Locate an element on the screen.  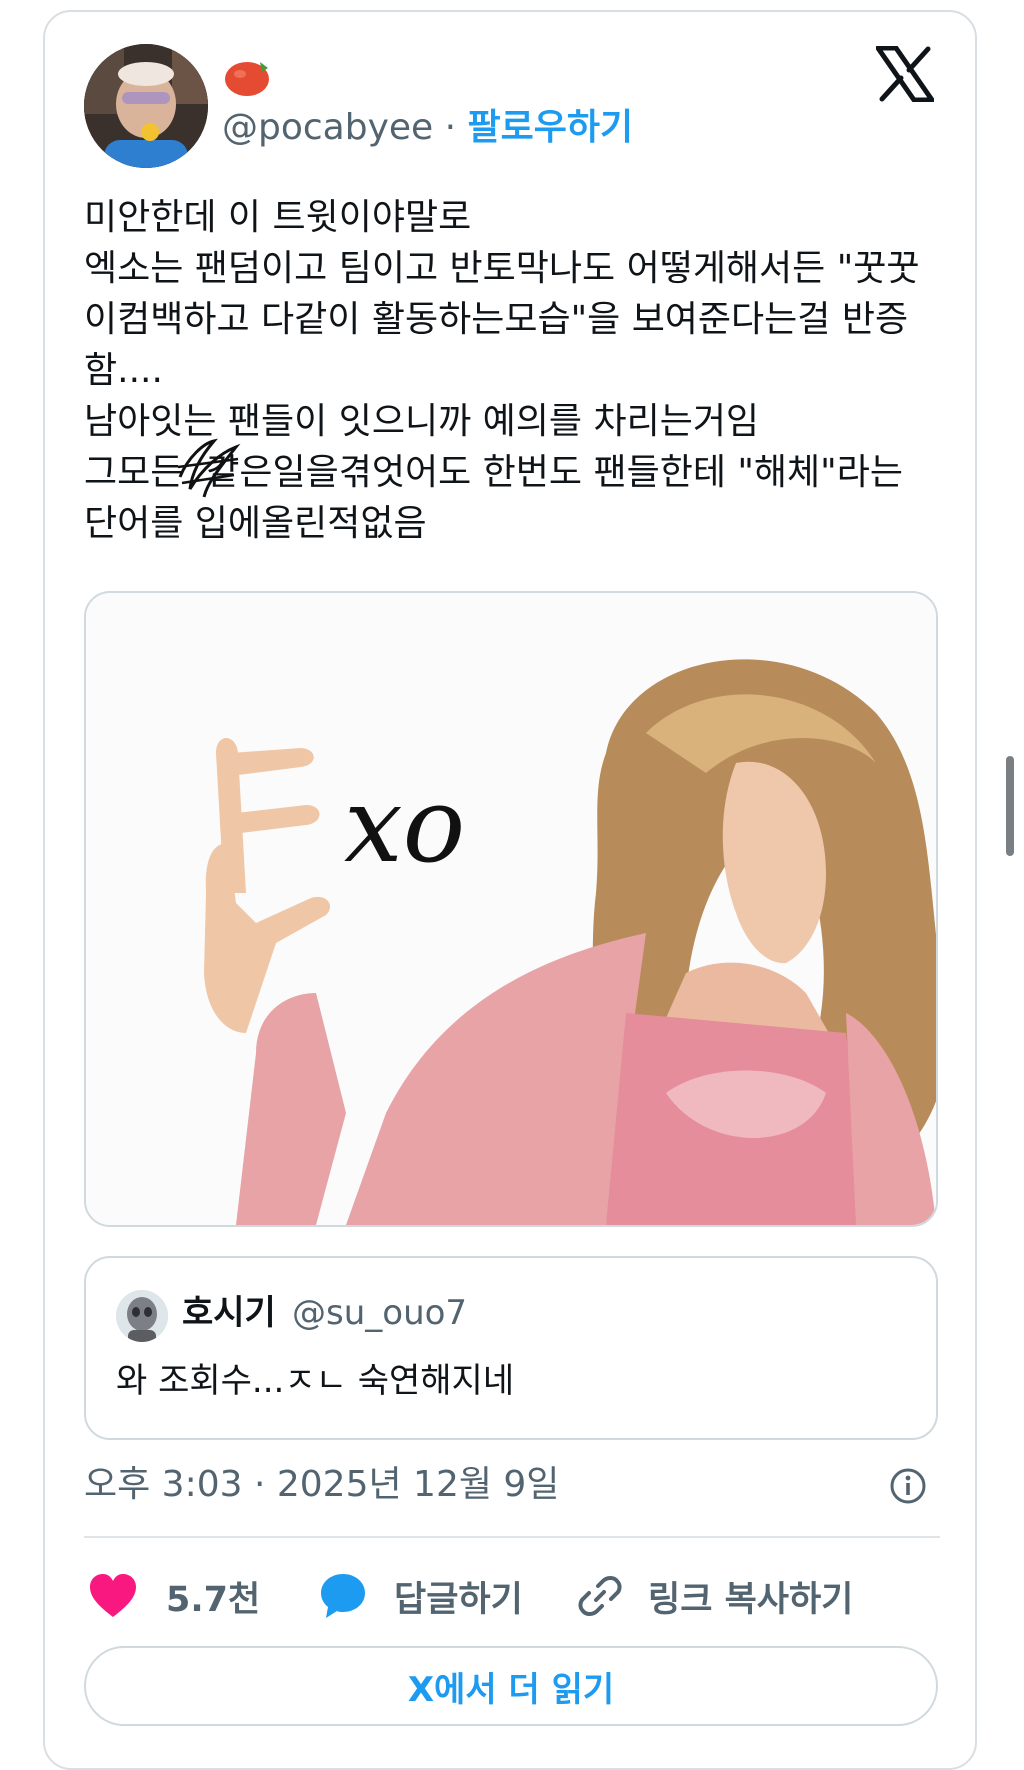
quoted-tweet: 호시기 @su_ouo7 와 조회수...ㅈㄴ 숙연해지네 is located at coordinates (511, 1348).